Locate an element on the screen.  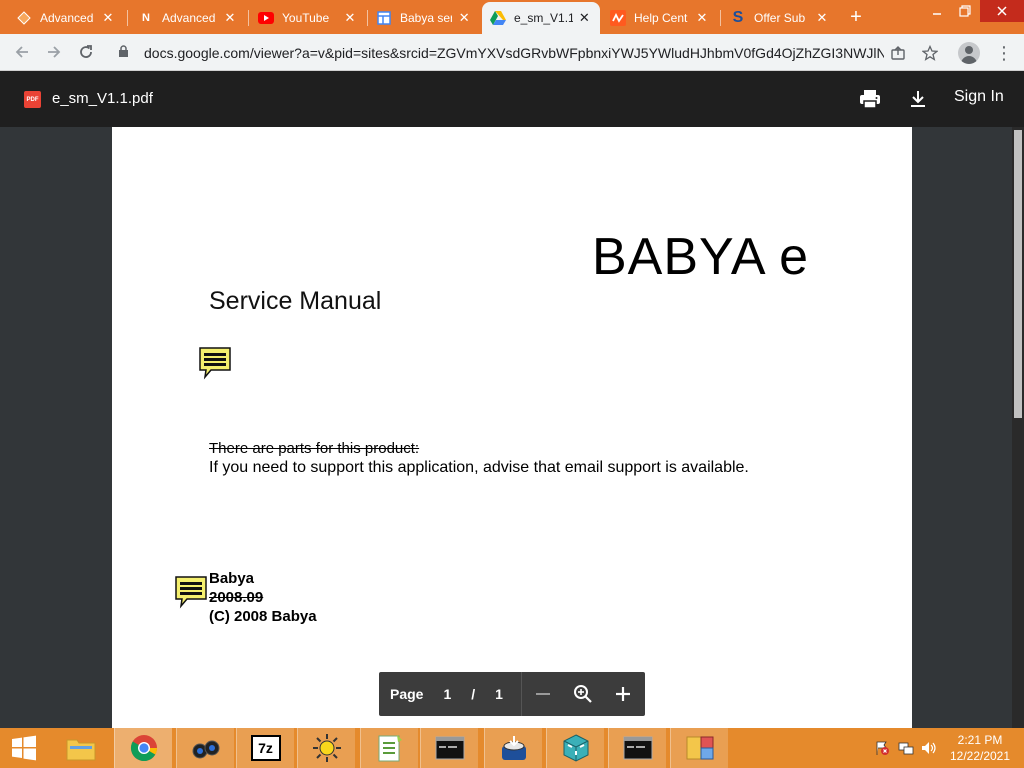
n-logo-icon: N is located at coordinates (146, 18).